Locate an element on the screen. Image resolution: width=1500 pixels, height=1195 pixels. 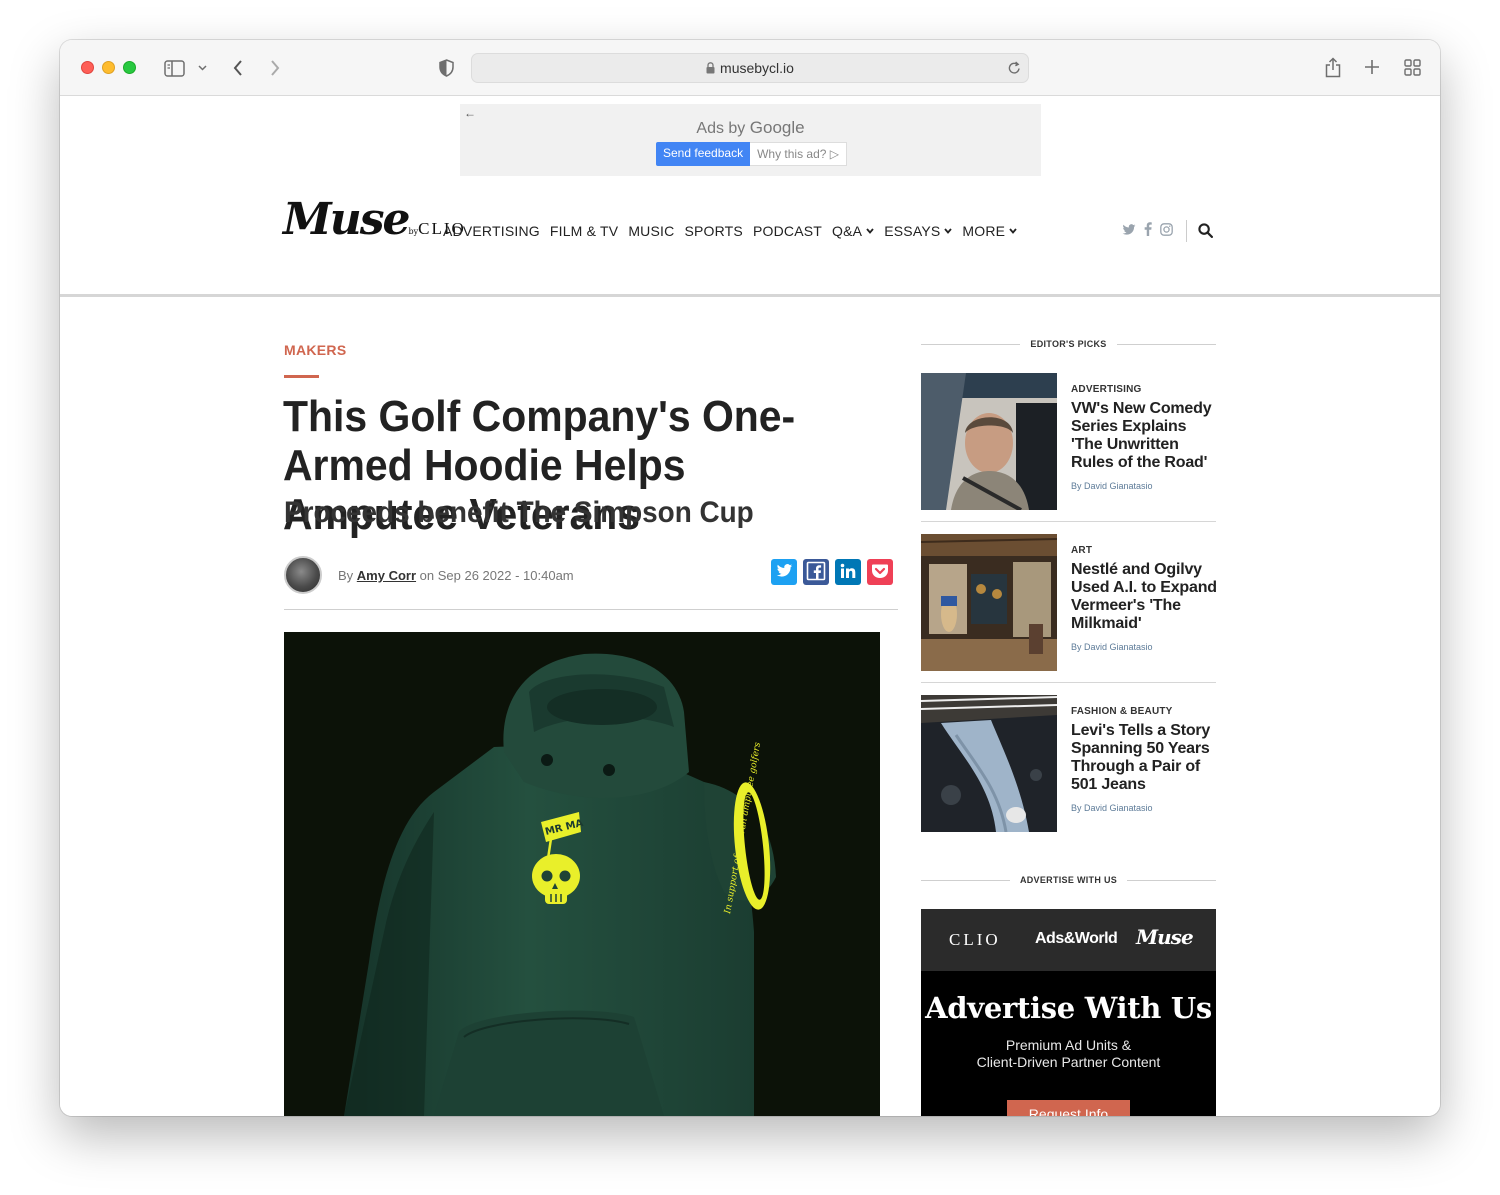
nav-label: ESSAYS is located at coordinates (912, 231).